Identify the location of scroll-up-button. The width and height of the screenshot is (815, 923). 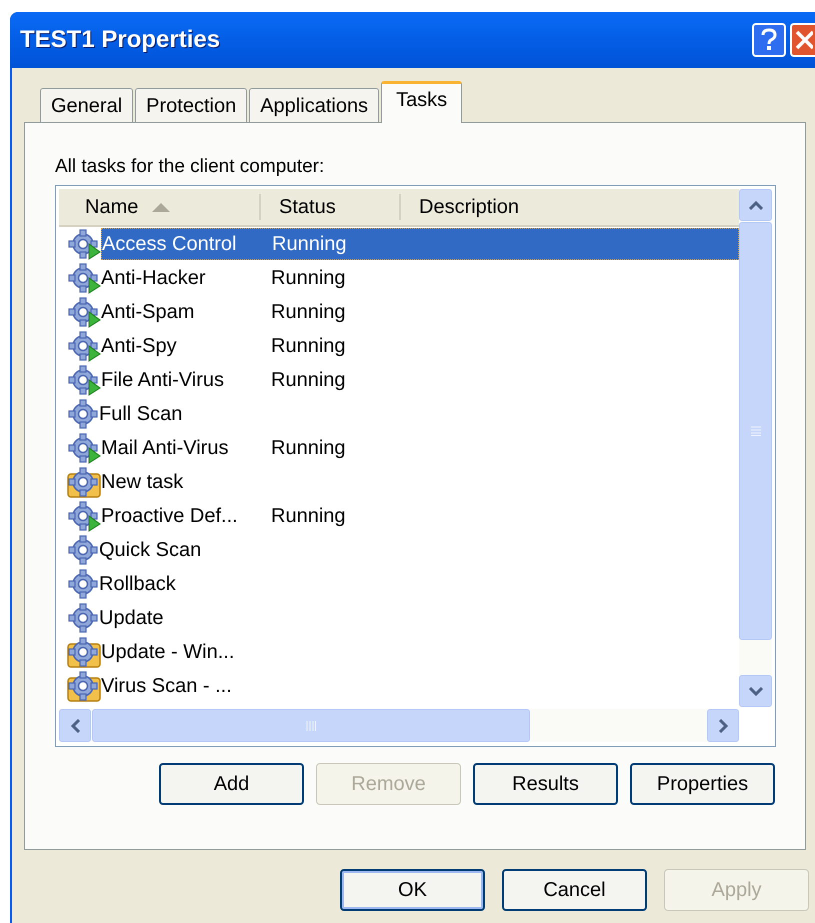
(755, 205).